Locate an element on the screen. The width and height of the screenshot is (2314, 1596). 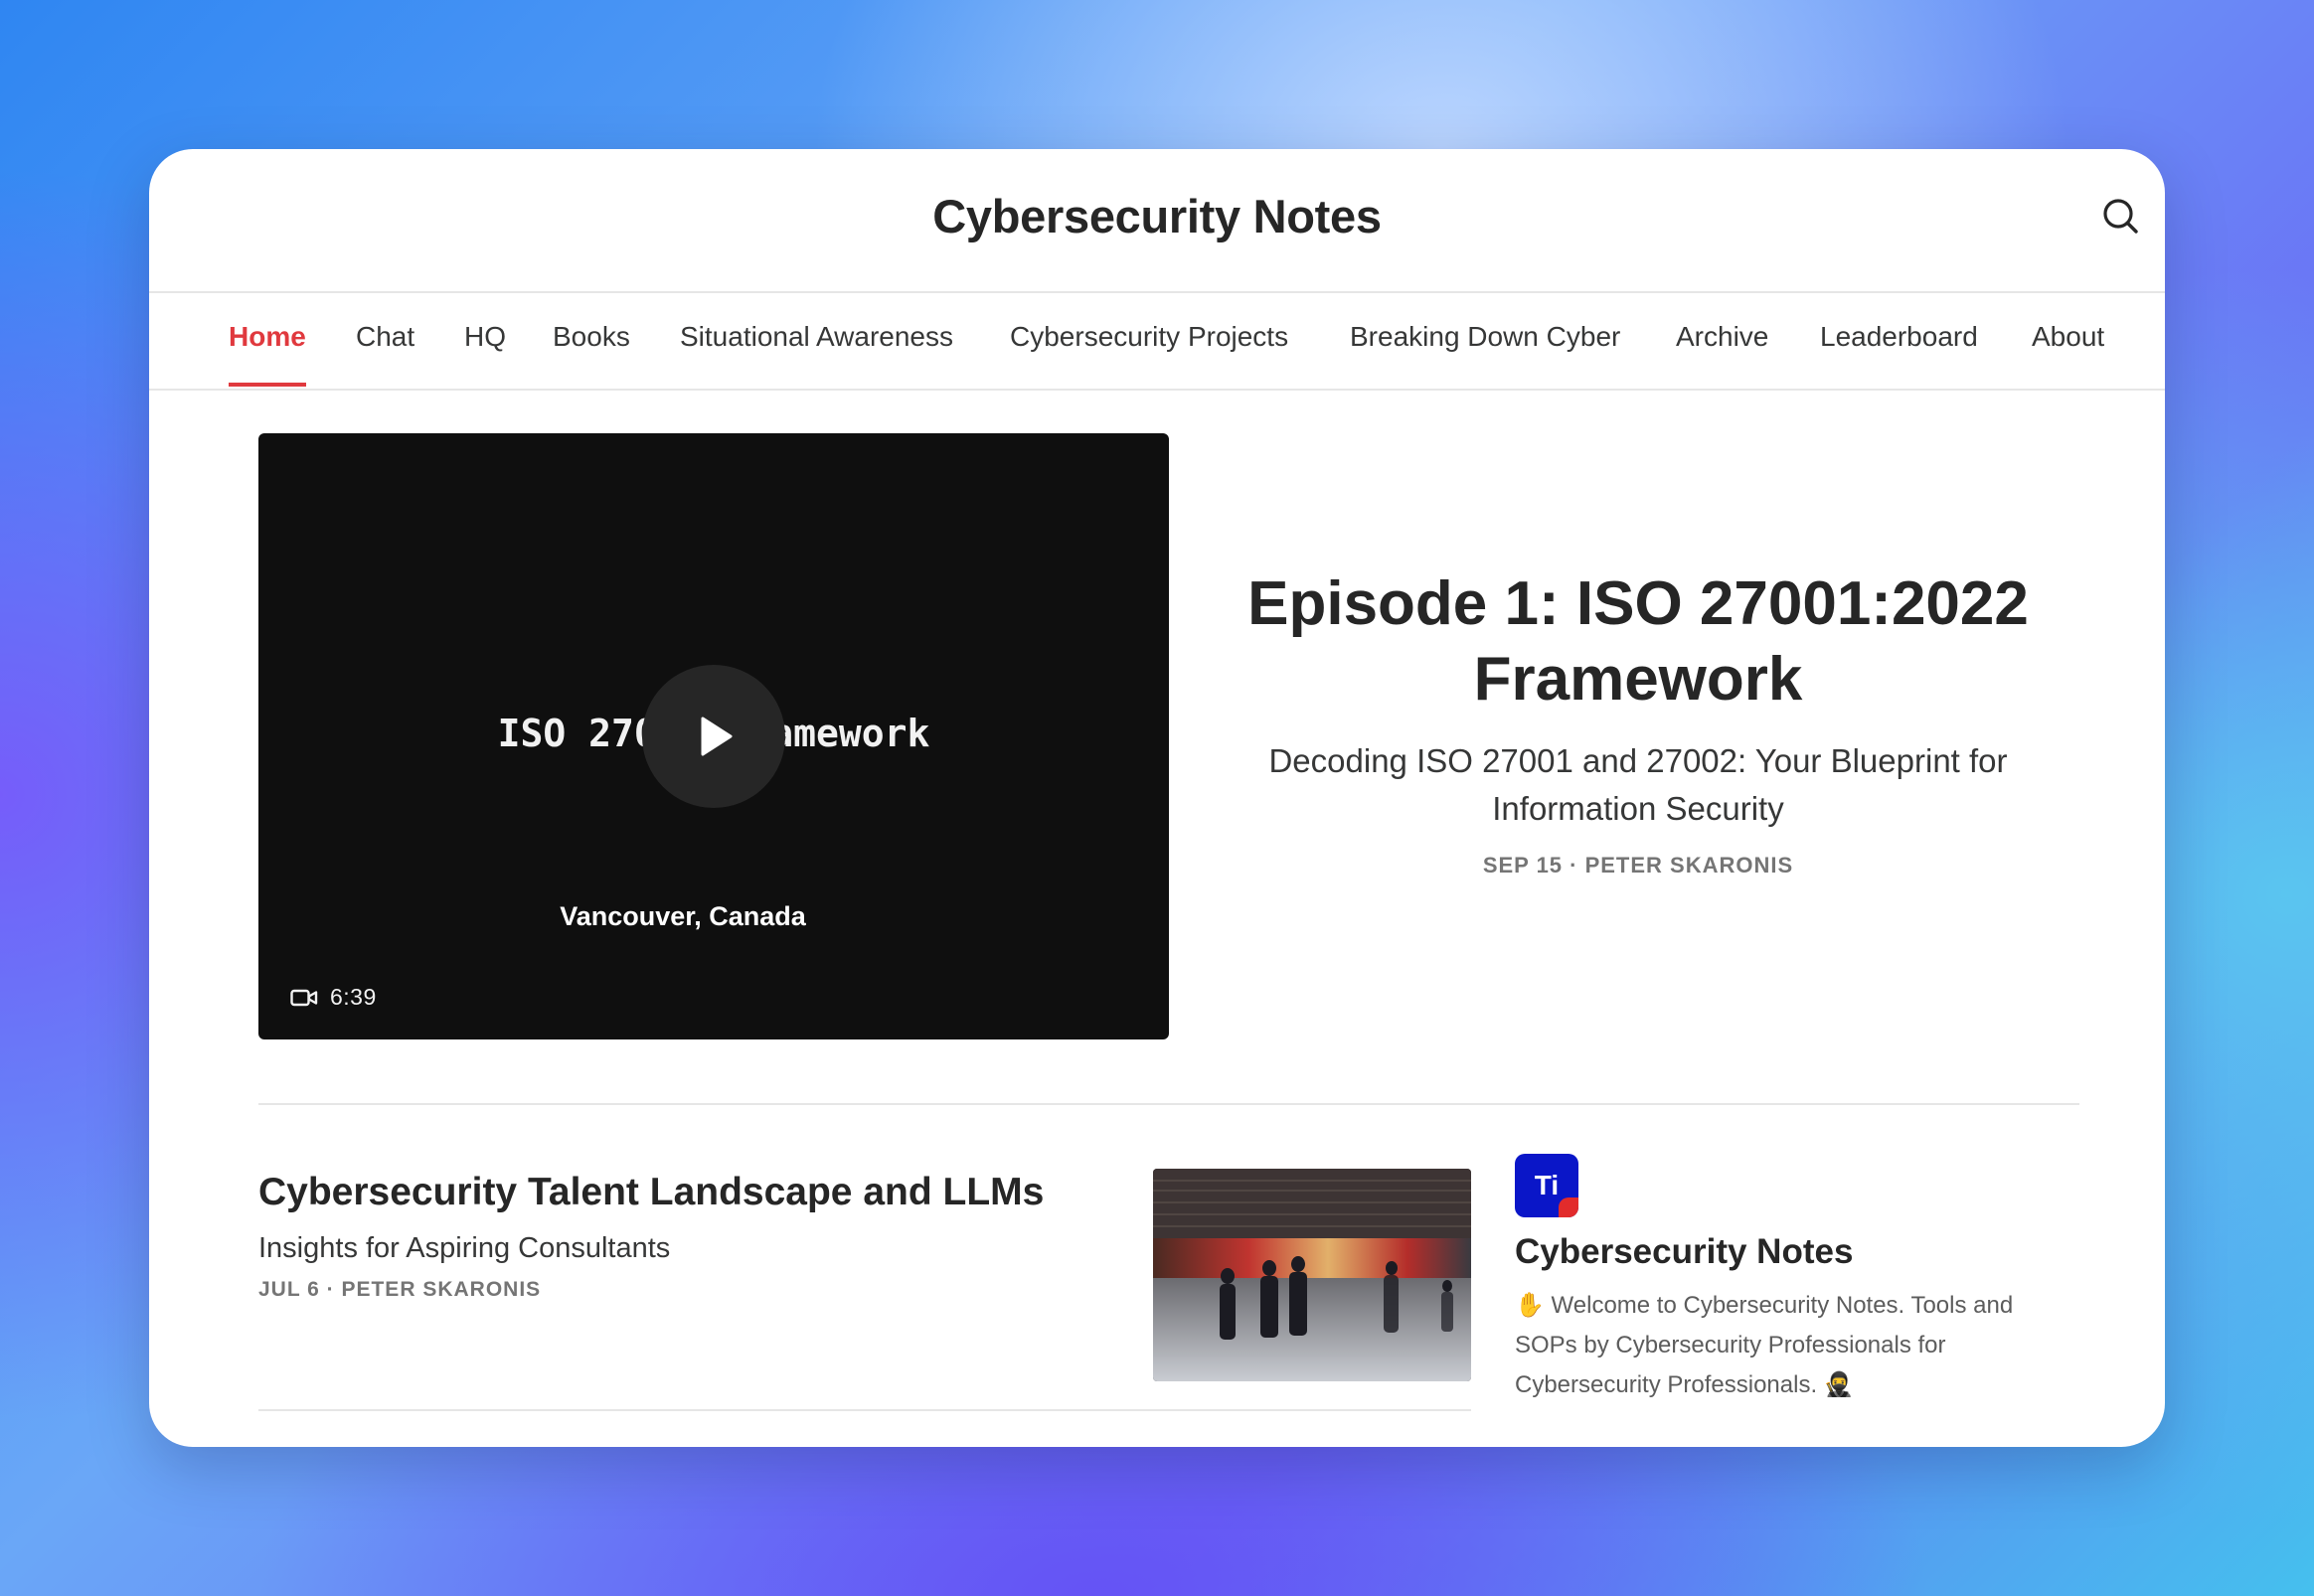
publication-logo-text: Ti is located at coordinates (1547, 1185).